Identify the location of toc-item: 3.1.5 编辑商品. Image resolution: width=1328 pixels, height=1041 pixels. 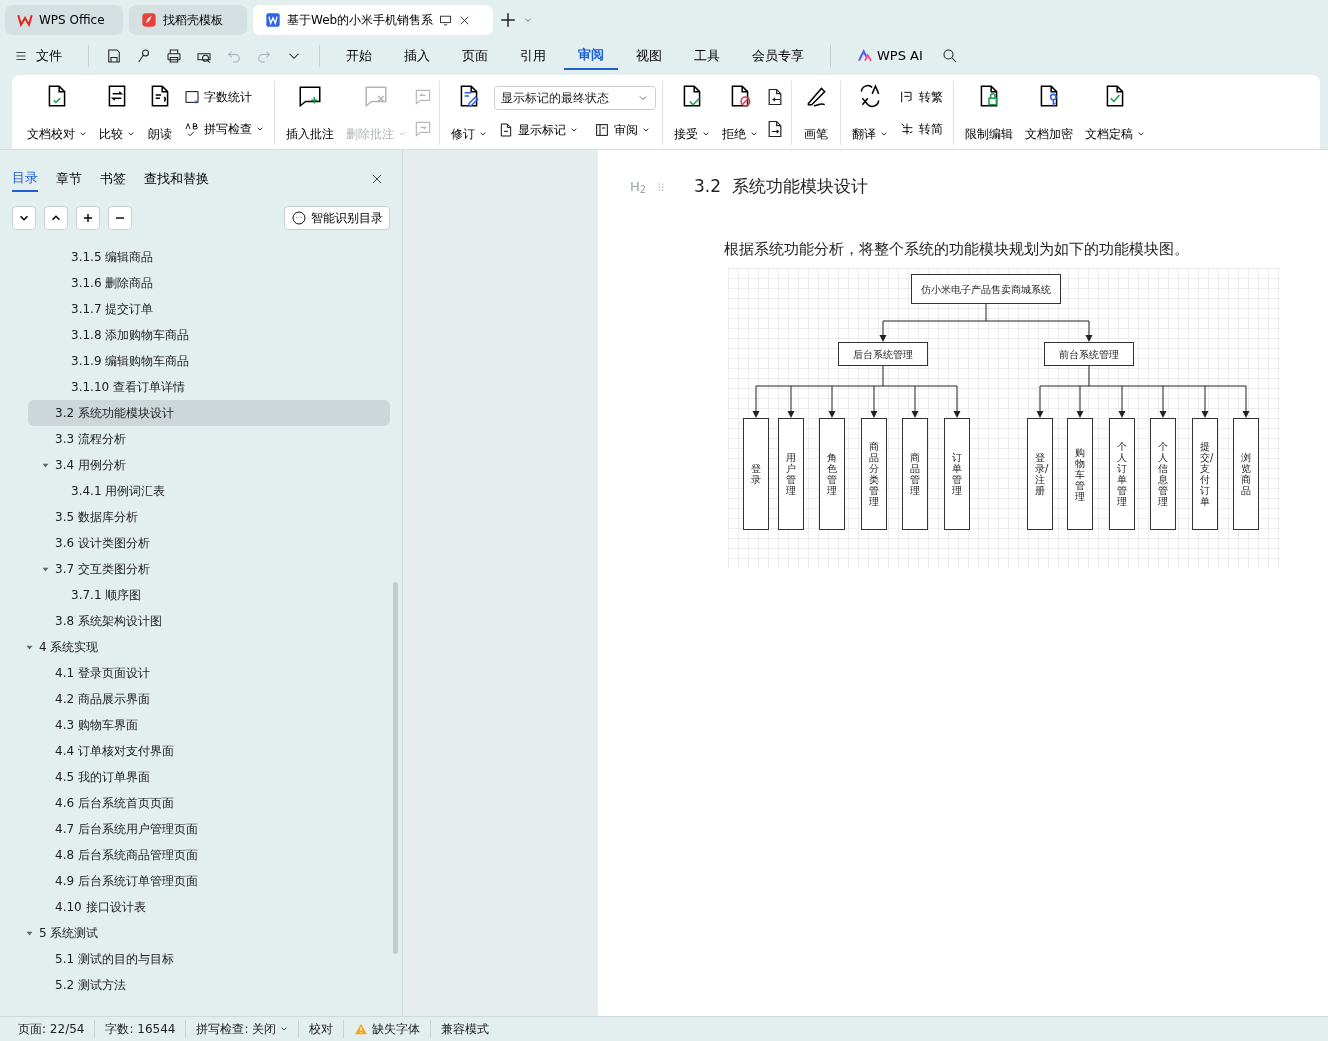
(209, 257).